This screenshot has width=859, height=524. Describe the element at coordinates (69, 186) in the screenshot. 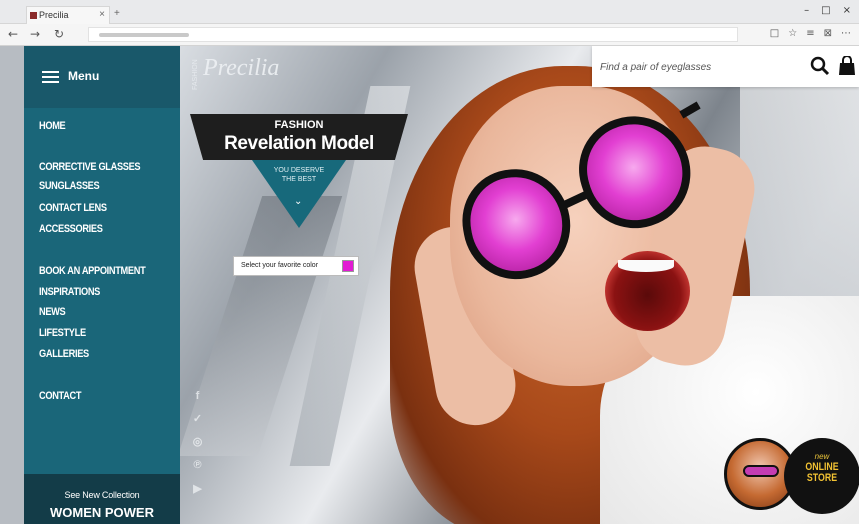

I see `nav-item-sunglasses: SUNGLASSES` at that location.